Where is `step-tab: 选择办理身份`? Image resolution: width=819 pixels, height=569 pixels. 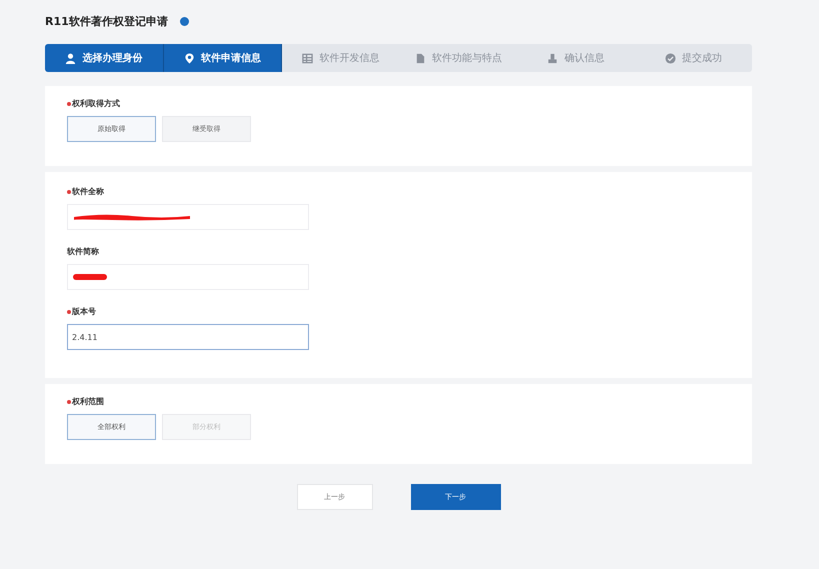 step-tab: 选择办理身份 is located at coordinates (104, 58).